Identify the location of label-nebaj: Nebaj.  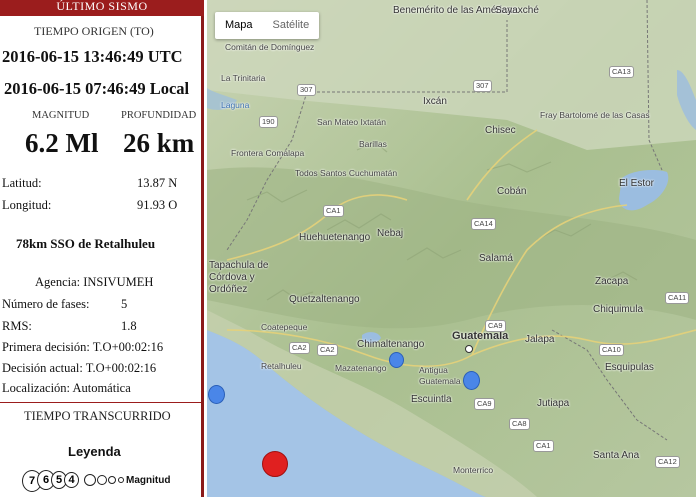
(390, 233).